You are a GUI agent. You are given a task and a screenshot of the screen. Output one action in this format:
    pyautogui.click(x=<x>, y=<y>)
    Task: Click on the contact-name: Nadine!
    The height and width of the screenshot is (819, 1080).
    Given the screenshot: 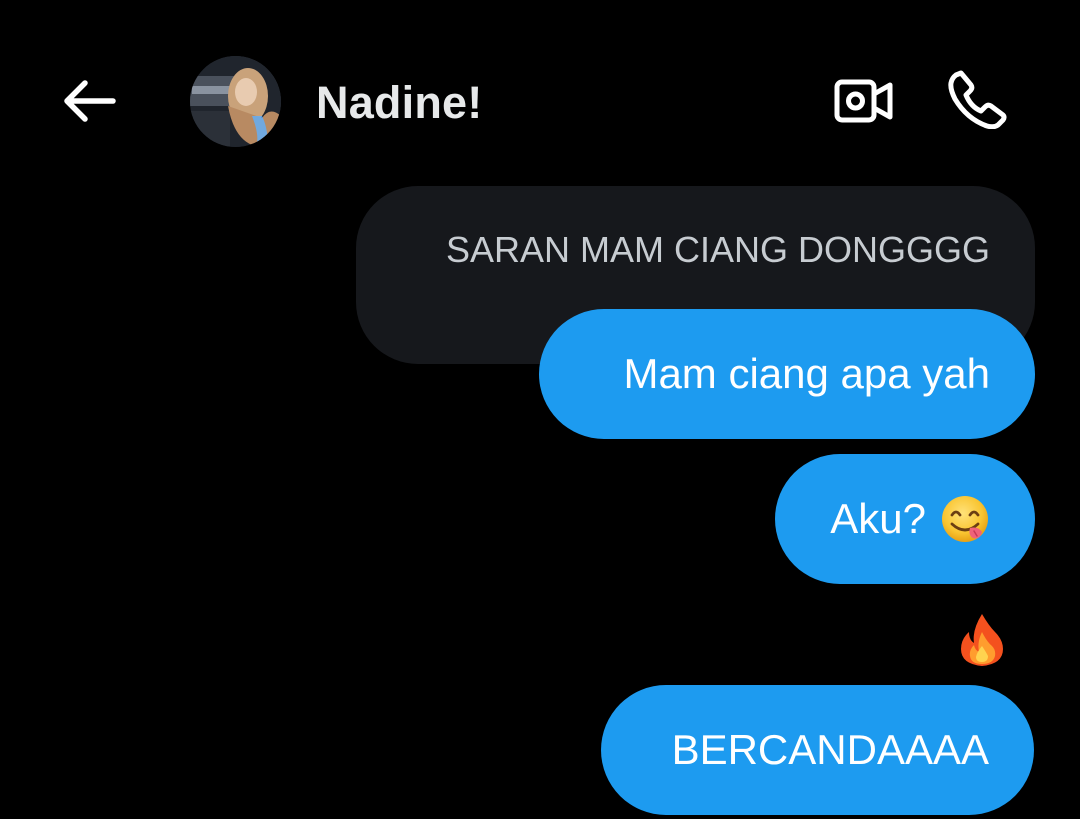 What is the action you would take?
    pyautogui.click(x=399, y=103)
    